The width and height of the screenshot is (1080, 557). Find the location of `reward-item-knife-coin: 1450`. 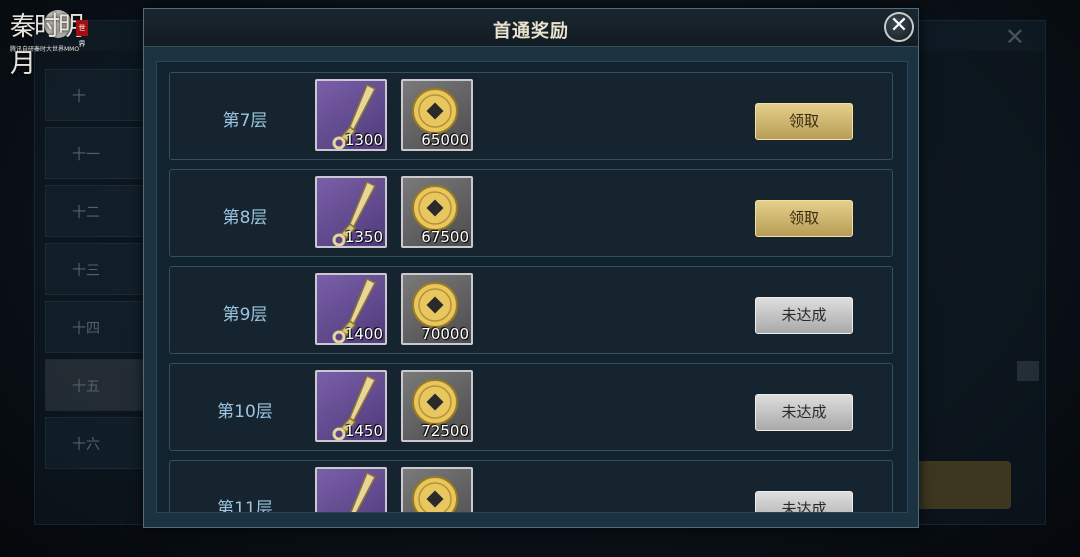

reward-item-knife-coin: 1450 is located at coordinates (351, 406).